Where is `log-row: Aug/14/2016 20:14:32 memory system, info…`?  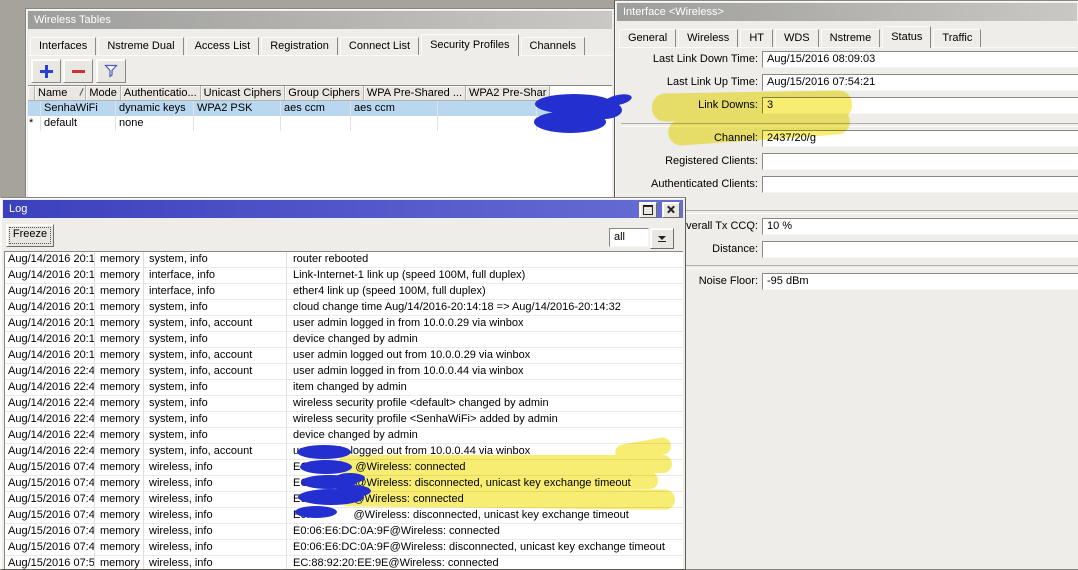
log-row: Aug/14/2016 20:14:32 memory system, info… is located at coordinates (344, 308).